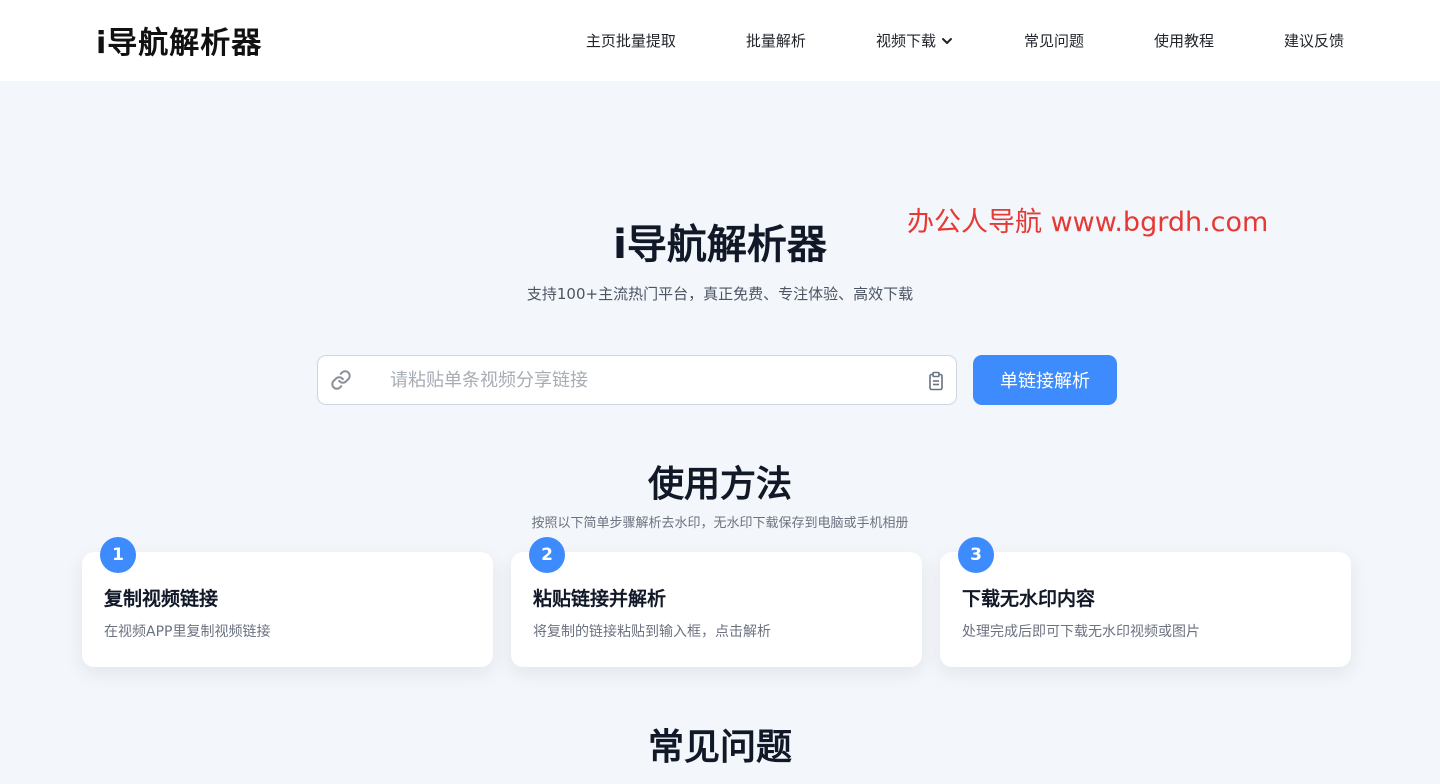 The width and height of the screenshot is (1440, 784). Describe the element at coordinates (720, 523) in the screenshot. I see `usage-subtitle: 按照以下简单步骤解析去水印，无水印下载保存到电脑或手机相册` at that location.